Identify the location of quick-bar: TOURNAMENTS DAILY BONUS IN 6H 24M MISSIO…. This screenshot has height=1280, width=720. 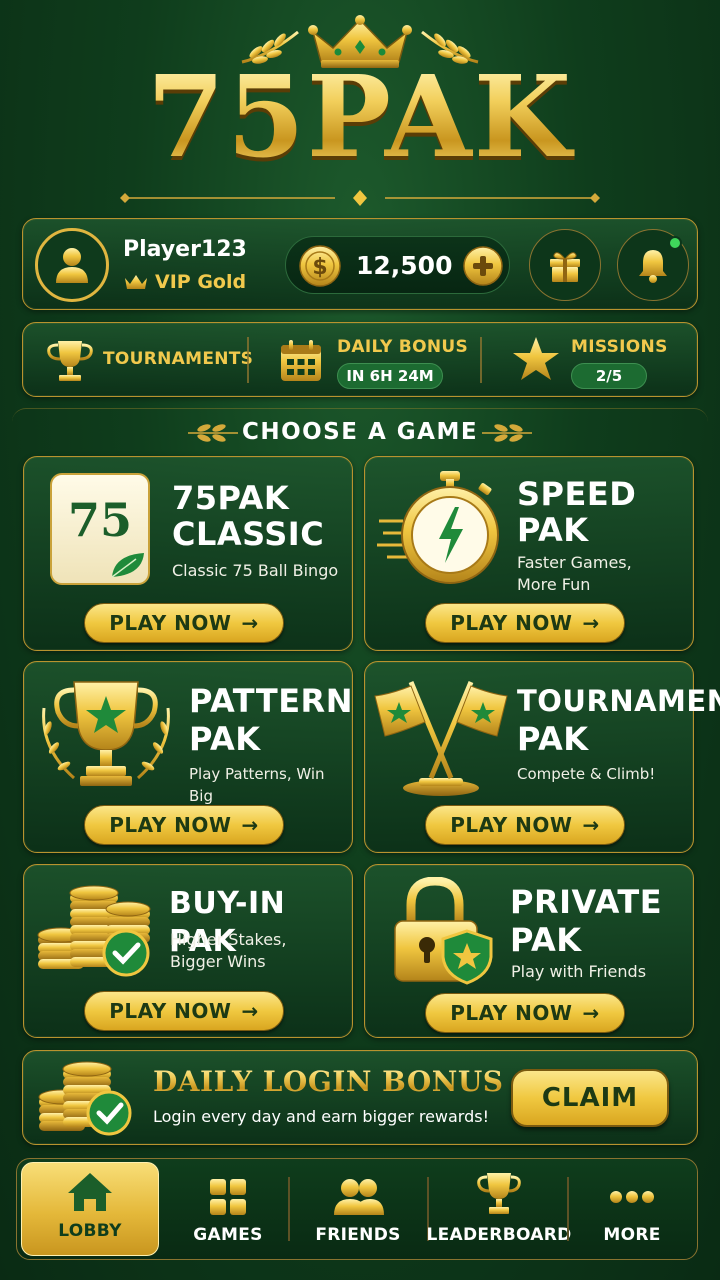
(360, 359).